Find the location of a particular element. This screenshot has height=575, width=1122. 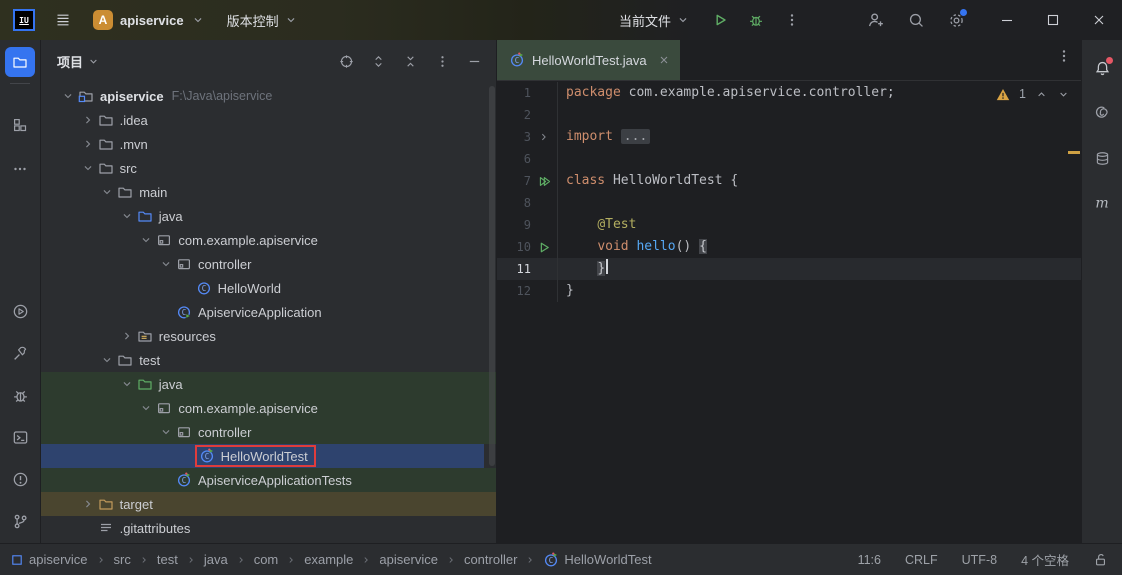

locate-button is located at coordinates (346, 61).